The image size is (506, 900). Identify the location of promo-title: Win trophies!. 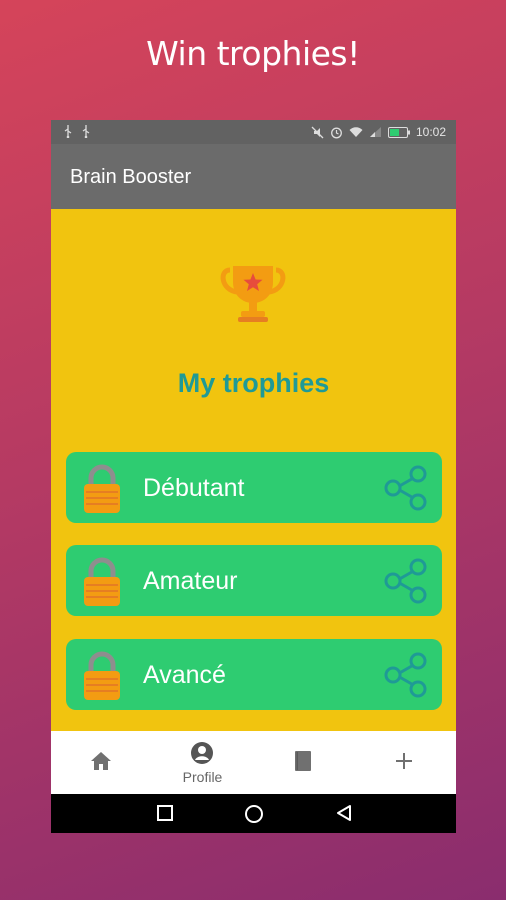
(253, 53).